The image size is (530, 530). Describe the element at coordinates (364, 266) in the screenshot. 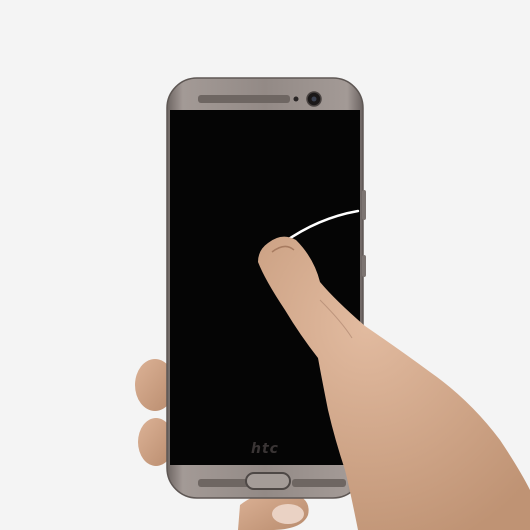

I see `power-button` at that location.